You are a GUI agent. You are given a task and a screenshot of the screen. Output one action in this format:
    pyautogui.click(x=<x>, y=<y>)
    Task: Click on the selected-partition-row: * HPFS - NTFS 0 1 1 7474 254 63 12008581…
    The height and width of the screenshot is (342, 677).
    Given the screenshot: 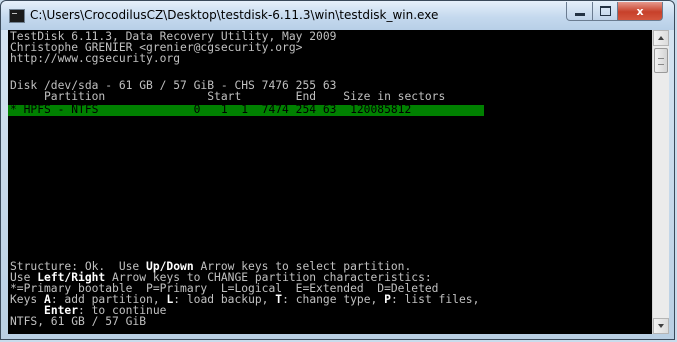 What is the action you would take?
    pyautogui.click(x=246, y=109)
    